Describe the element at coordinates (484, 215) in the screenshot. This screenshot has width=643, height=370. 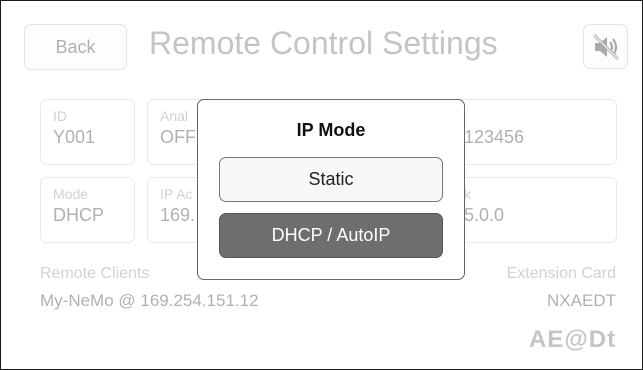
I see `subnet-mask-value: 5.0.0` at that location.